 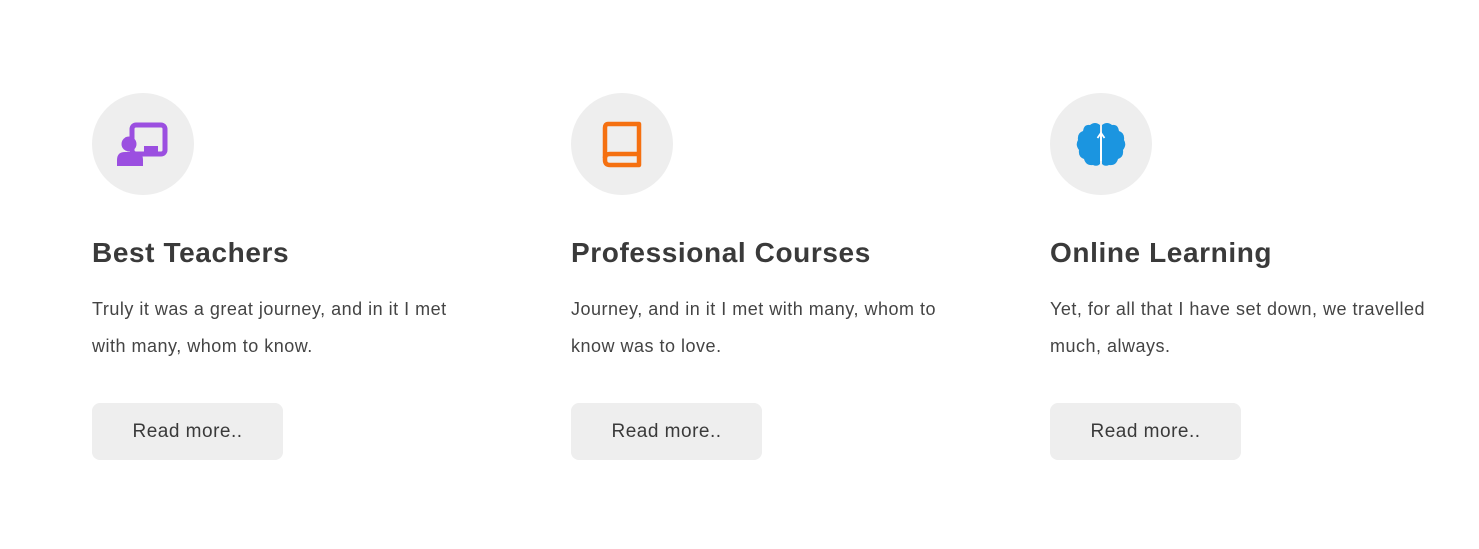 I want to click on book-icon, so click(x=622, y=144).